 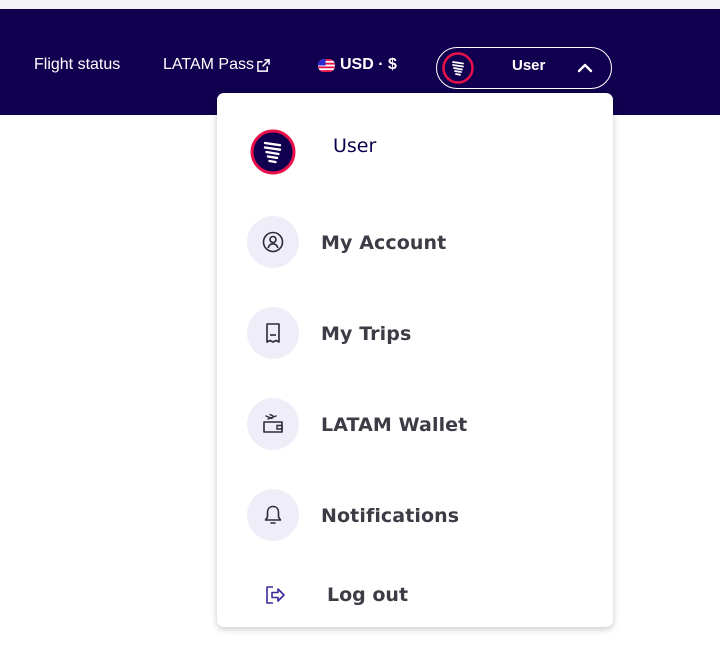 What do you see at coordinates (366, 334) in the screenshot?
I see `menu-item-label: My Trips` at bounding box center [366, 334].